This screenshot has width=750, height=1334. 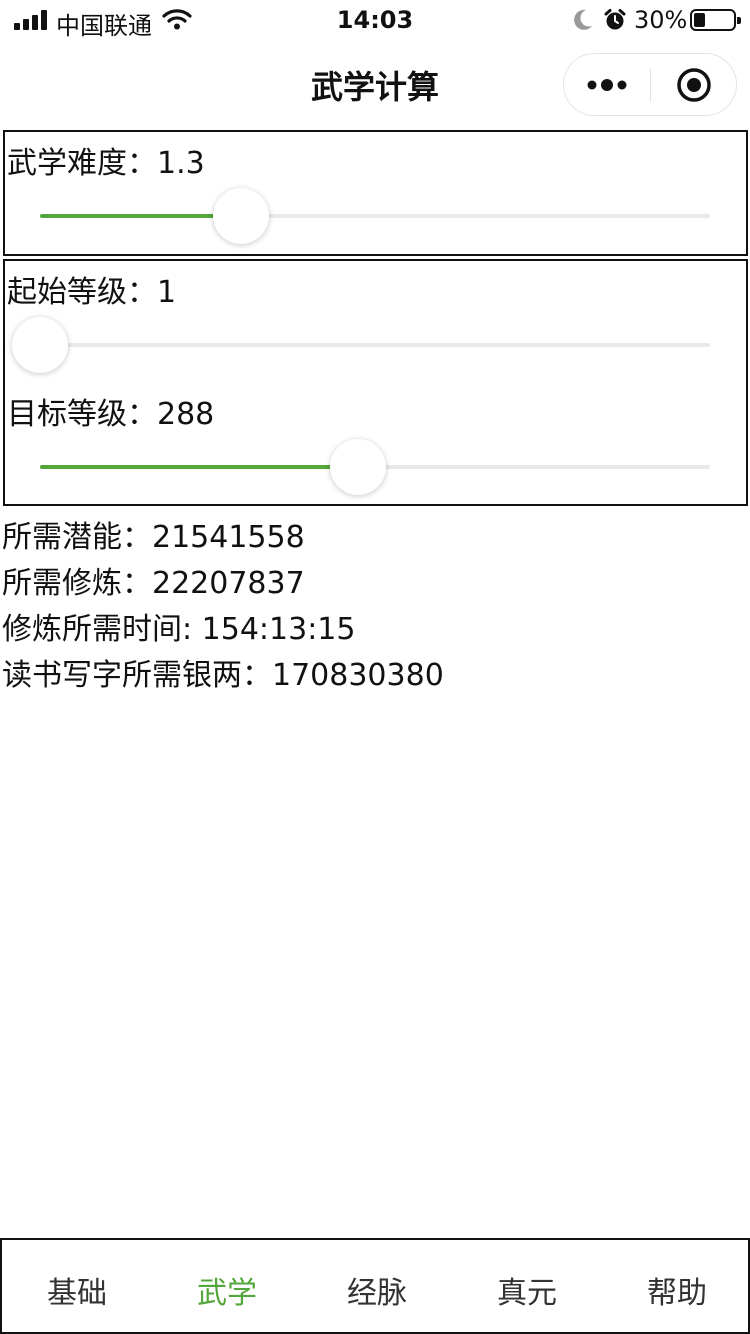 I want to click on more-button, so click(x=607, y=84).